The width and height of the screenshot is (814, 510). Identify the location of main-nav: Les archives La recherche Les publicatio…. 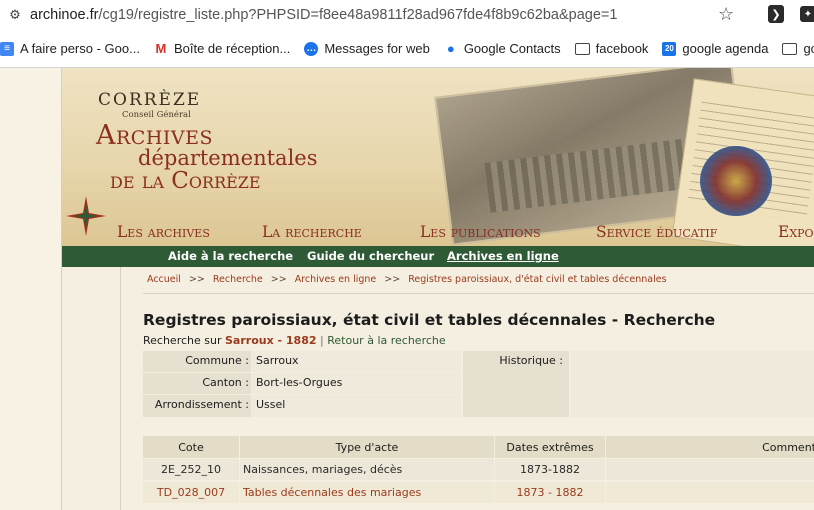
(438, 233).